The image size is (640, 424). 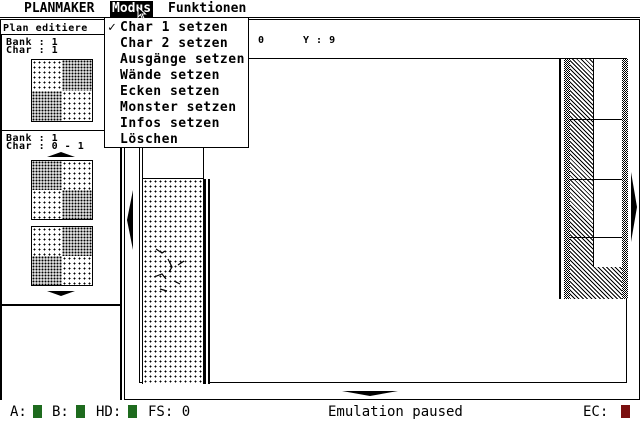 What do you see at coordinates (18, 412) in the screenshot?
I see `drive-a-label: A:` at bounding box center [18, 412].